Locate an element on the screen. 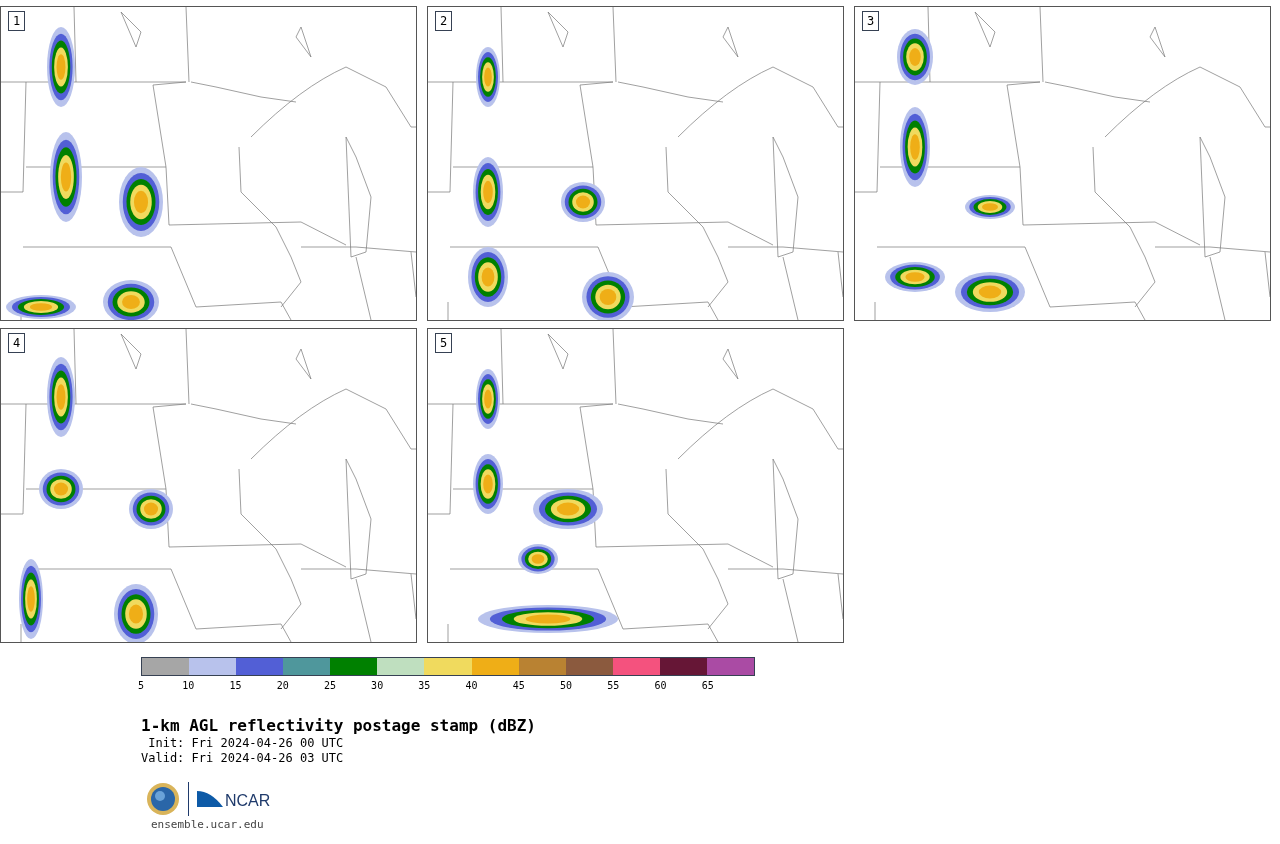 The width and height of the screenshot is (1280, 844). swoosh-icon is located at coordinates (210, 799).